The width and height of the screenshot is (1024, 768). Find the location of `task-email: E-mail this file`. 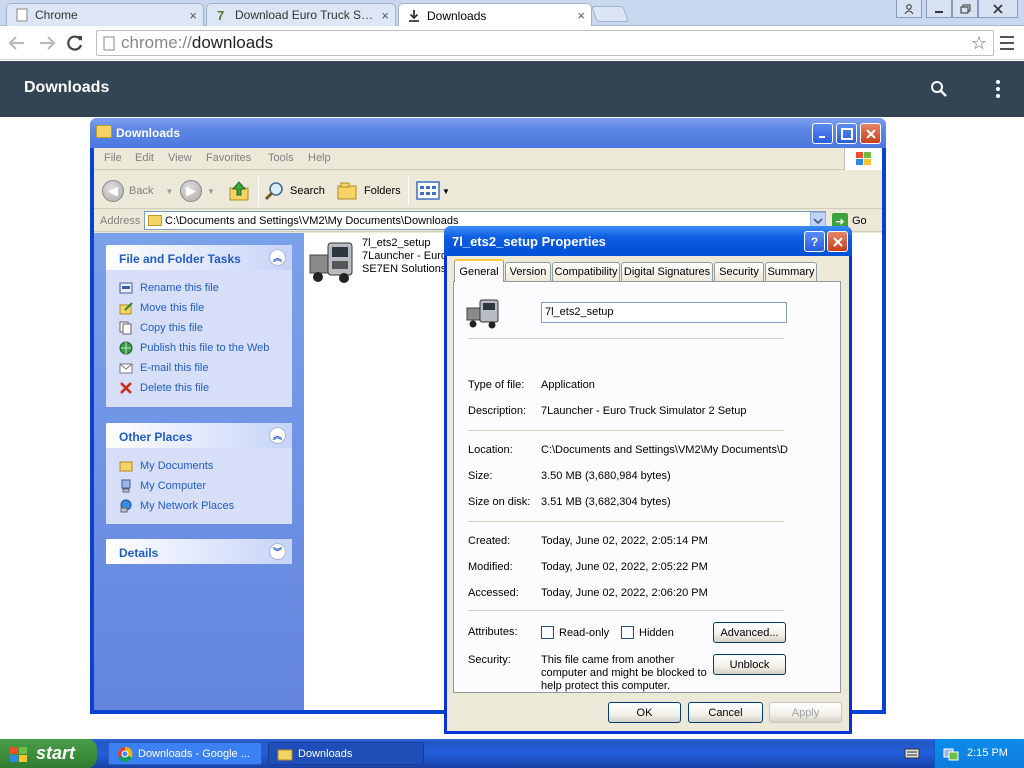

task-email: E-mail this file is located at coordinates (205, 368).